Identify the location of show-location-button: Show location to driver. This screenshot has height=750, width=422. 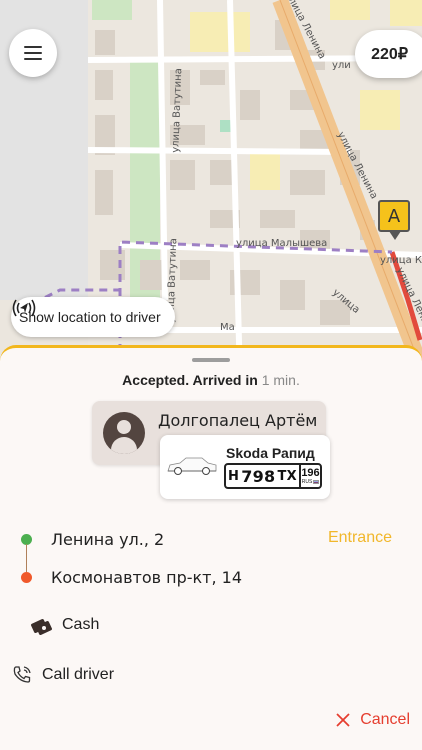
(93, 317).